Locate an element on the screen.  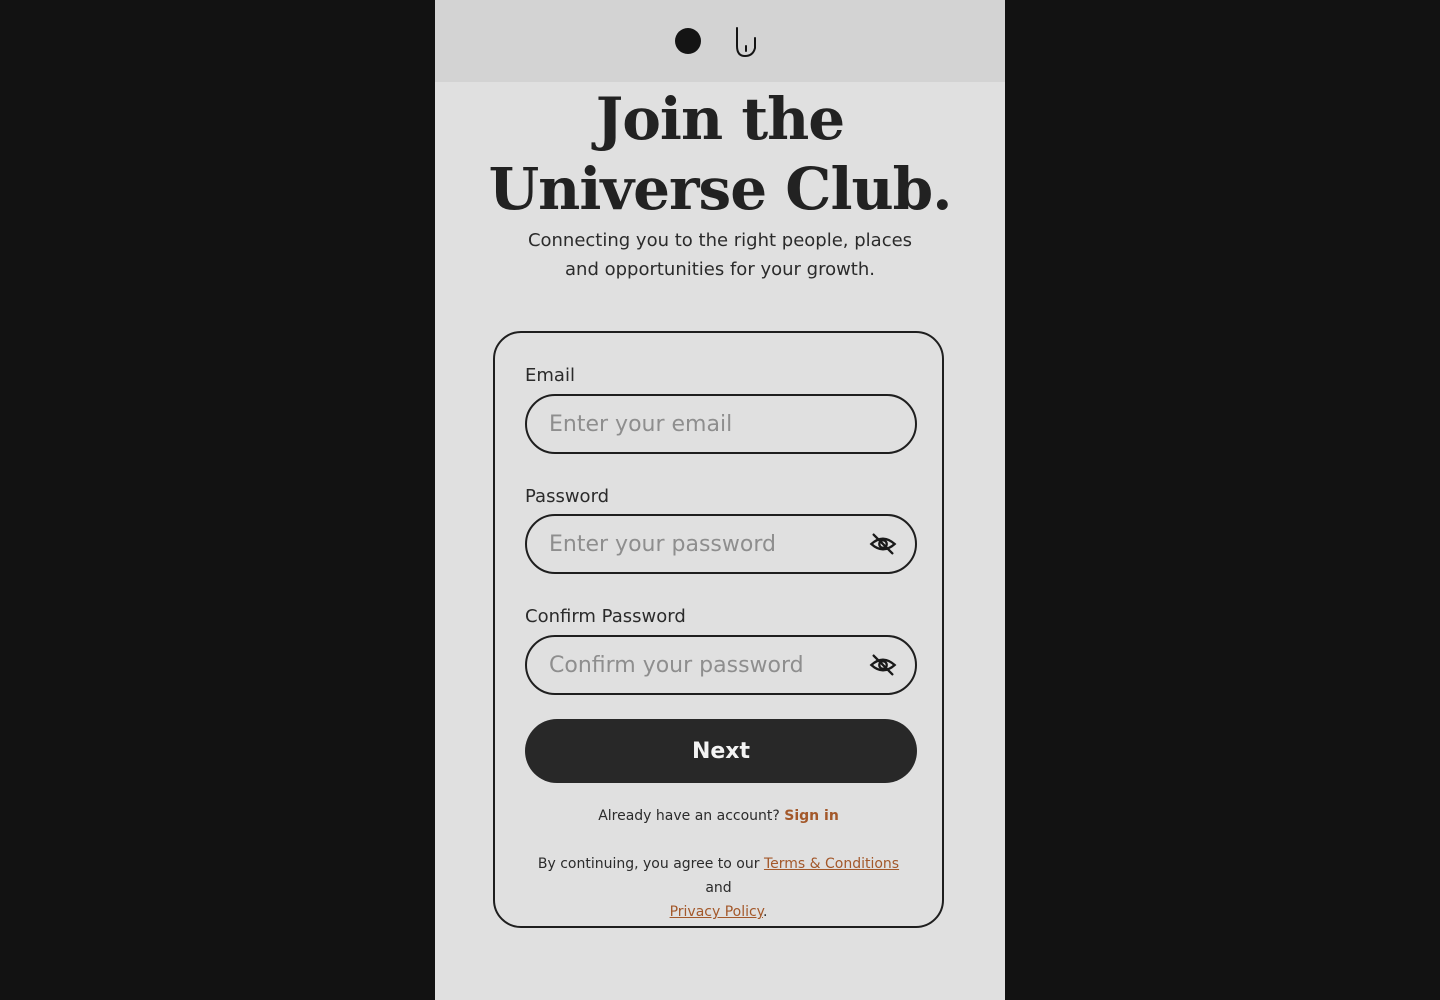
password-field is located at coordinates (699, 544).